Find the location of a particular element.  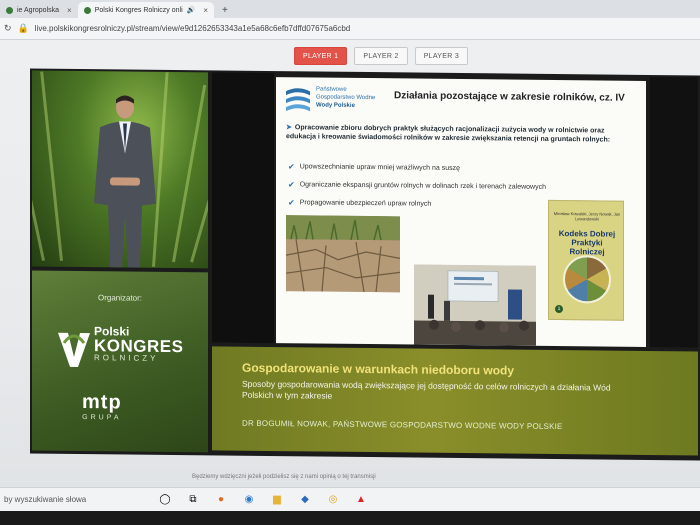

tab-player-3: PLAYER 3 is located at coordinates (441, 56).